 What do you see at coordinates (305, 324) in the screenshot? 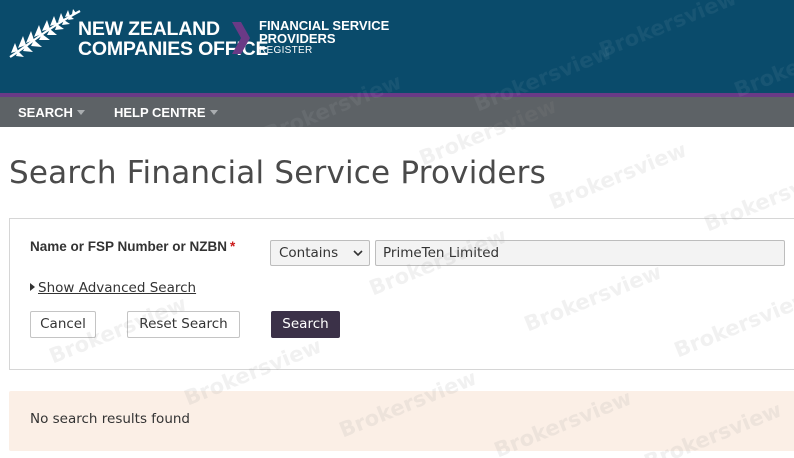
I see `search-button: Search` at bounding box center [305, 324].